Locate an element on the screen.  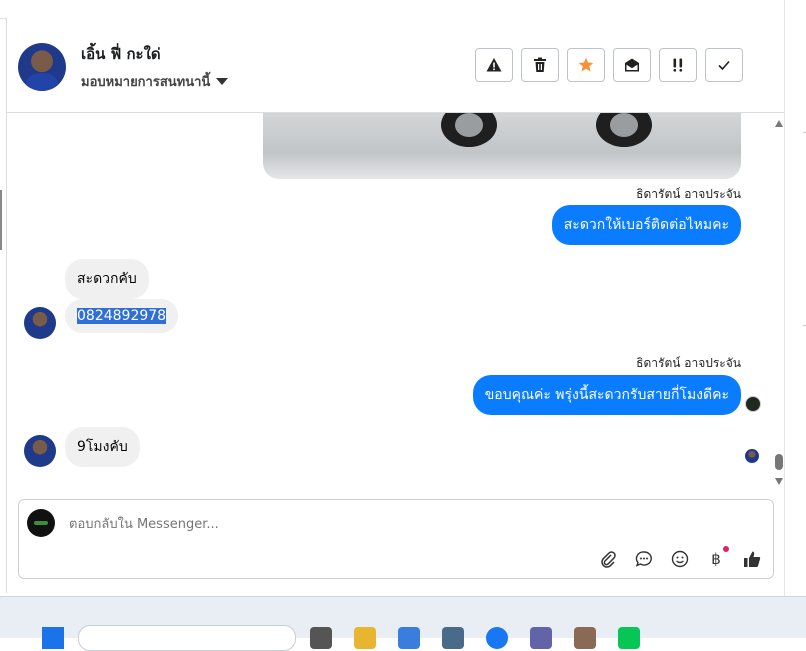
follow-up-button is located at coordinates (678, 65).